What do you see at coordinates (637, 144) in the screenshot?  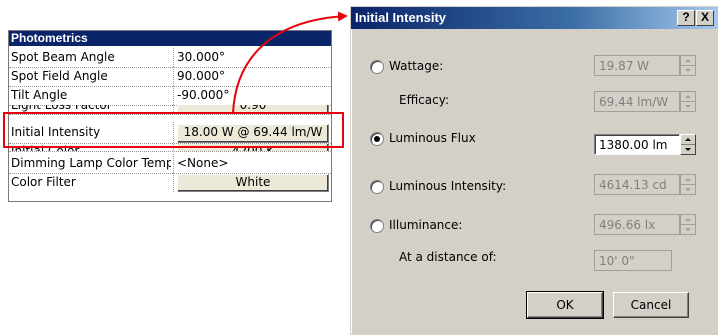 I see `luminous-flux-field: 1380.00 lm` at bounding box center [637, 144].